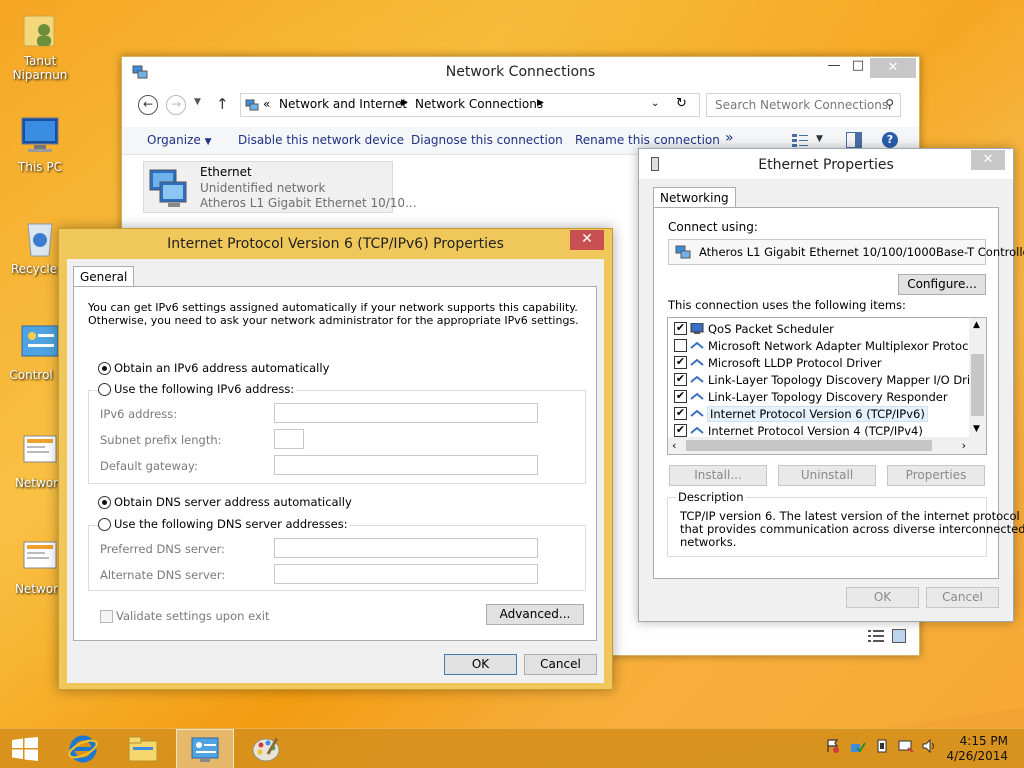 Image resolution: width=1024 pixels, height=768 pixels. What do you see at coordinates (936, 475) in the screenshot?
I see `properties-button: Properties` at bounding box center [936, 475].